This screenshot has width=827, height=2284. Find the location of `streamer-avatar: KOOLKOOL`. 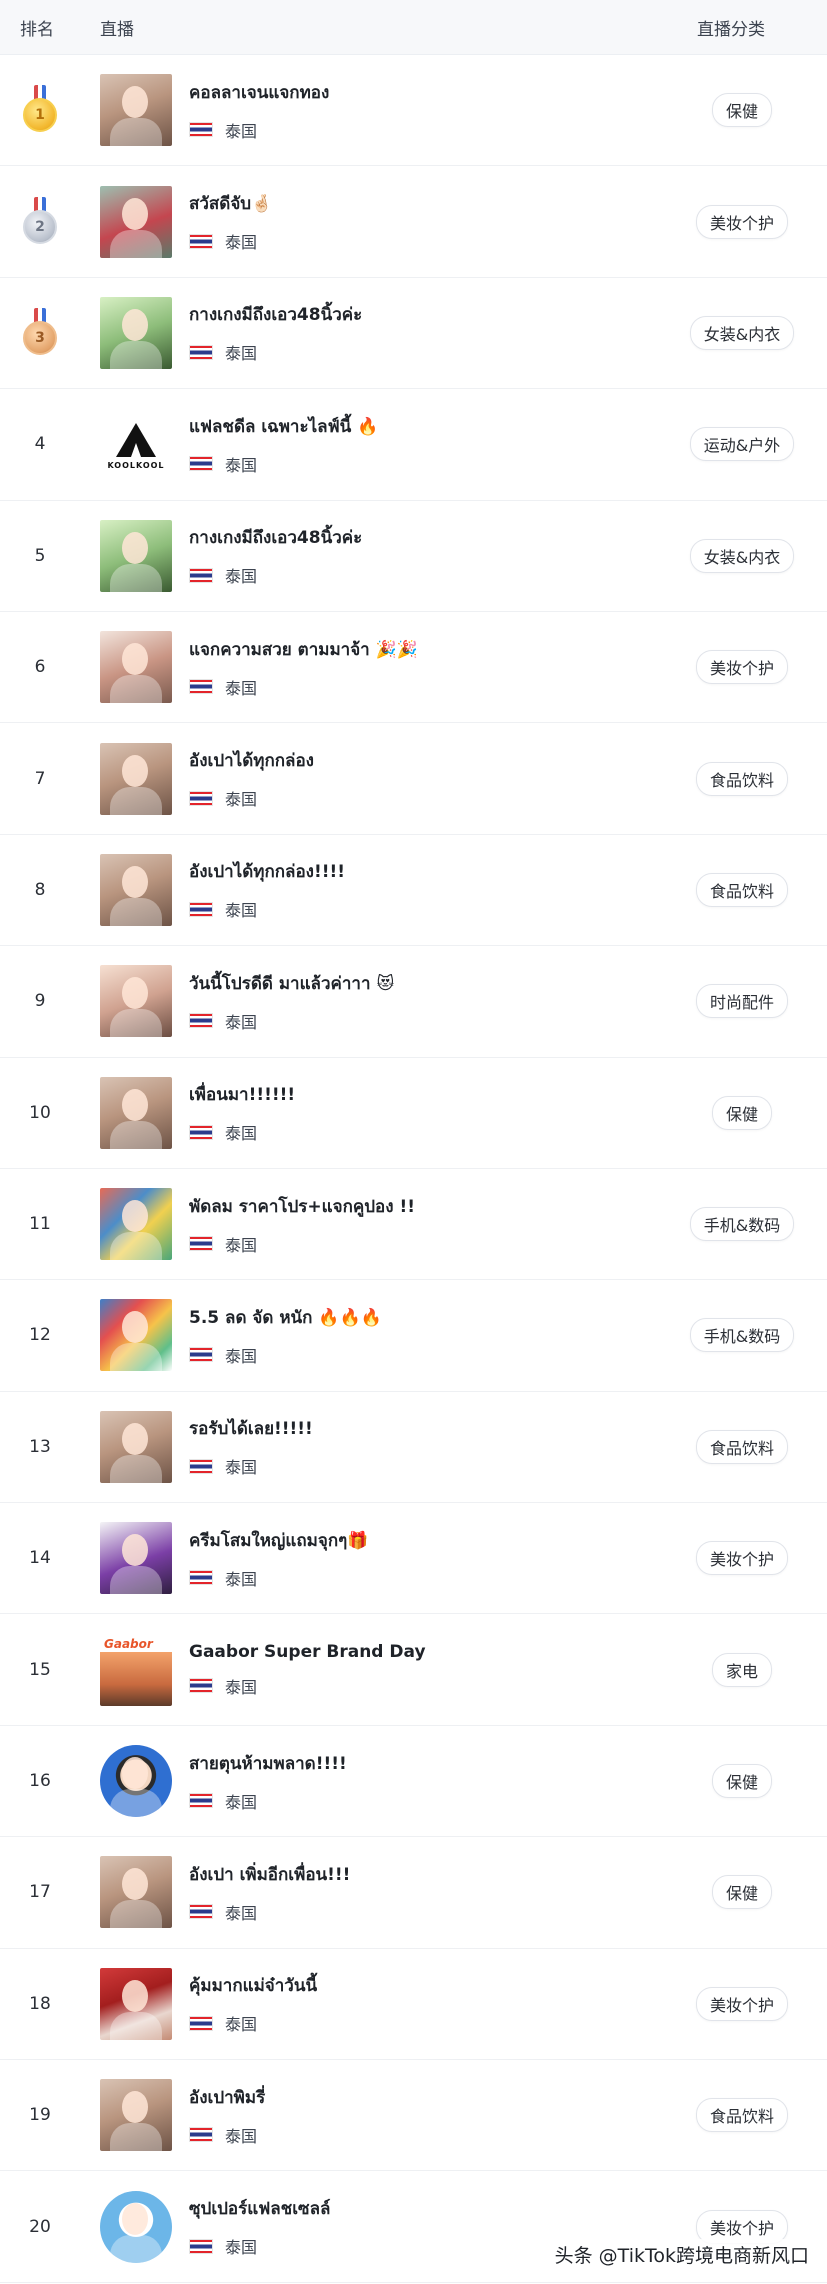

streamer-avatar: KOOLKOOL is located at coordinates (136, 444).